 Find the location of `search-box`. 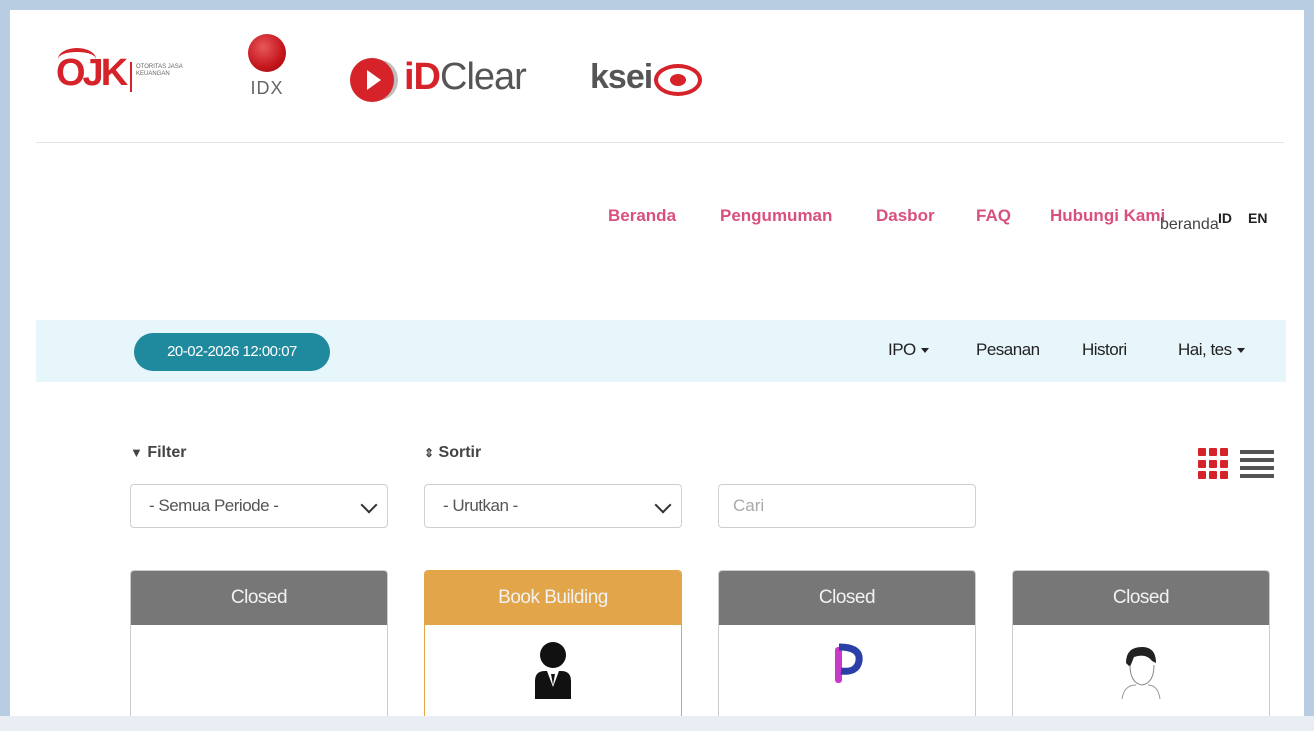

search-box is located at coordinates (847, 506).